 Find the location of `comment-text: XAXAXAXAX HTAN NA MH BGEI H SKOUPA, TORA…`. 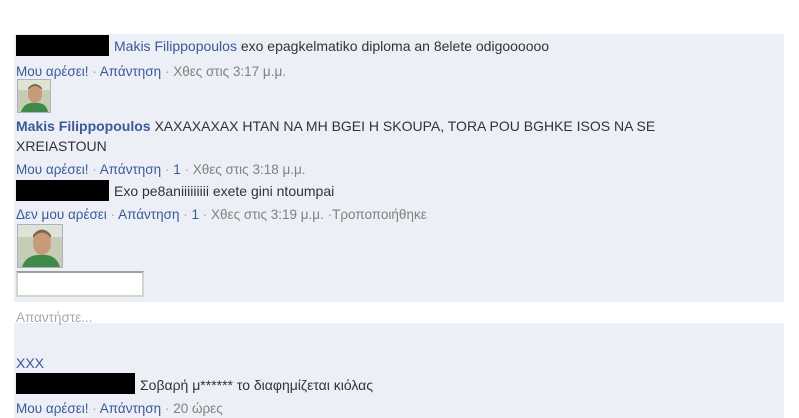

comment-text: XAXAXAXAX HTAN NA MH BGEI H SKOUPA, TORA… is located at coordinates (405, 126).